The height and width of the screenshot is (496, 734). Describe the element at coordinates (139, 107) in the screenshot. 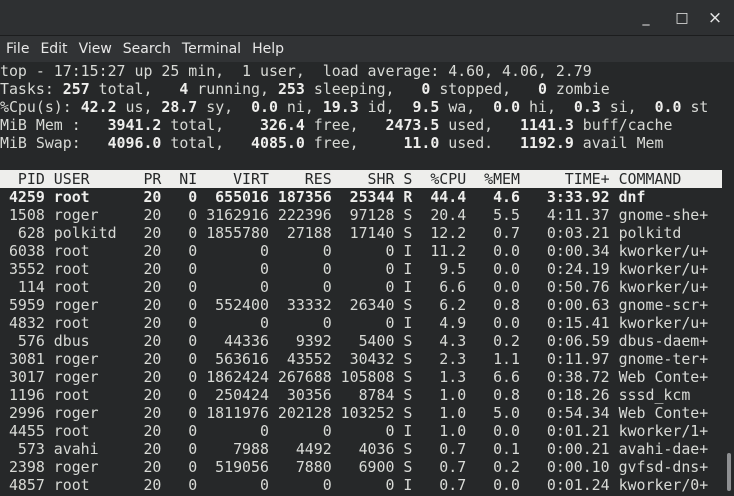

I see `summary-text: us,` at that location.